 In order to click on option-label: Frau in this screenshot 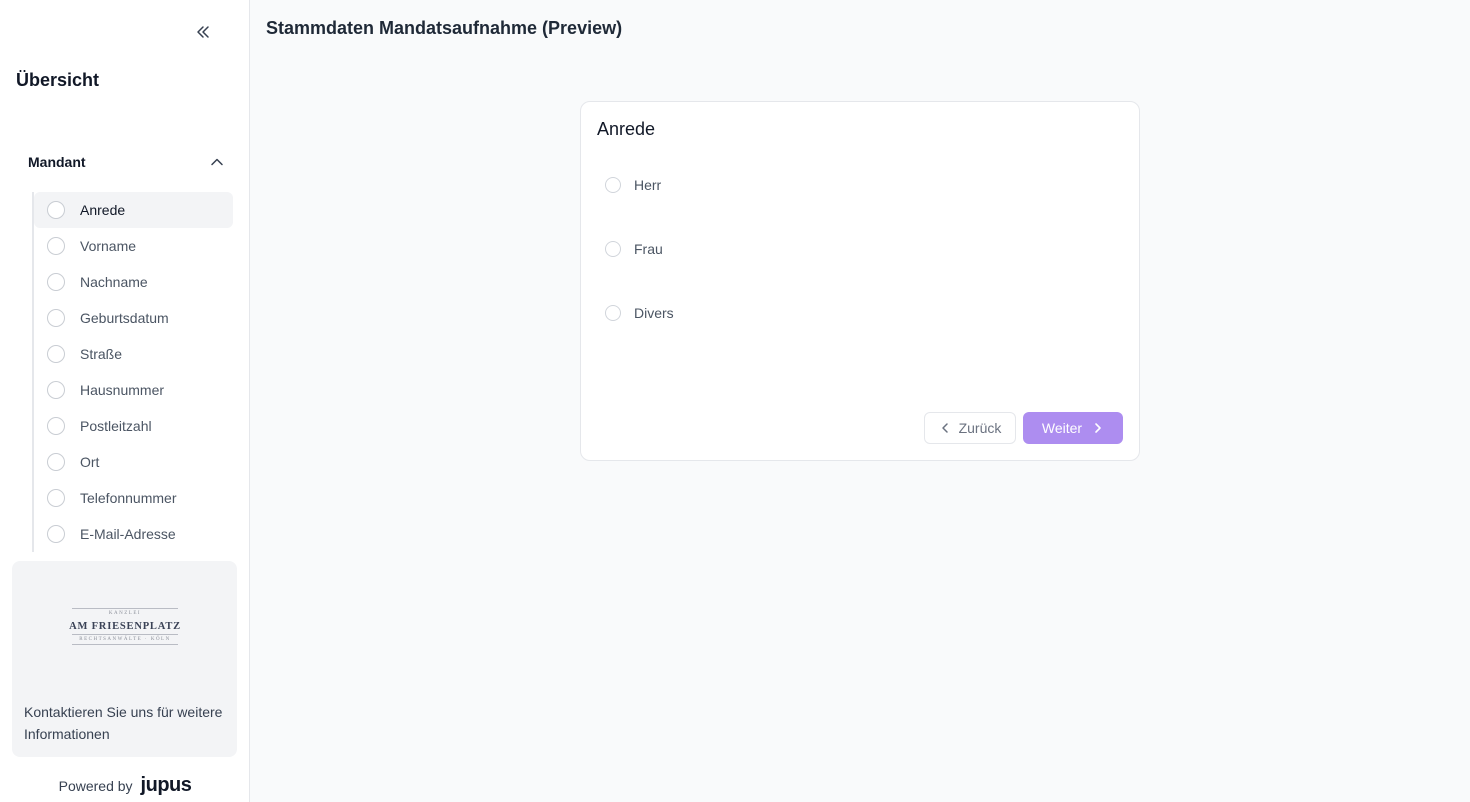, I will do `click(648, 249)`.